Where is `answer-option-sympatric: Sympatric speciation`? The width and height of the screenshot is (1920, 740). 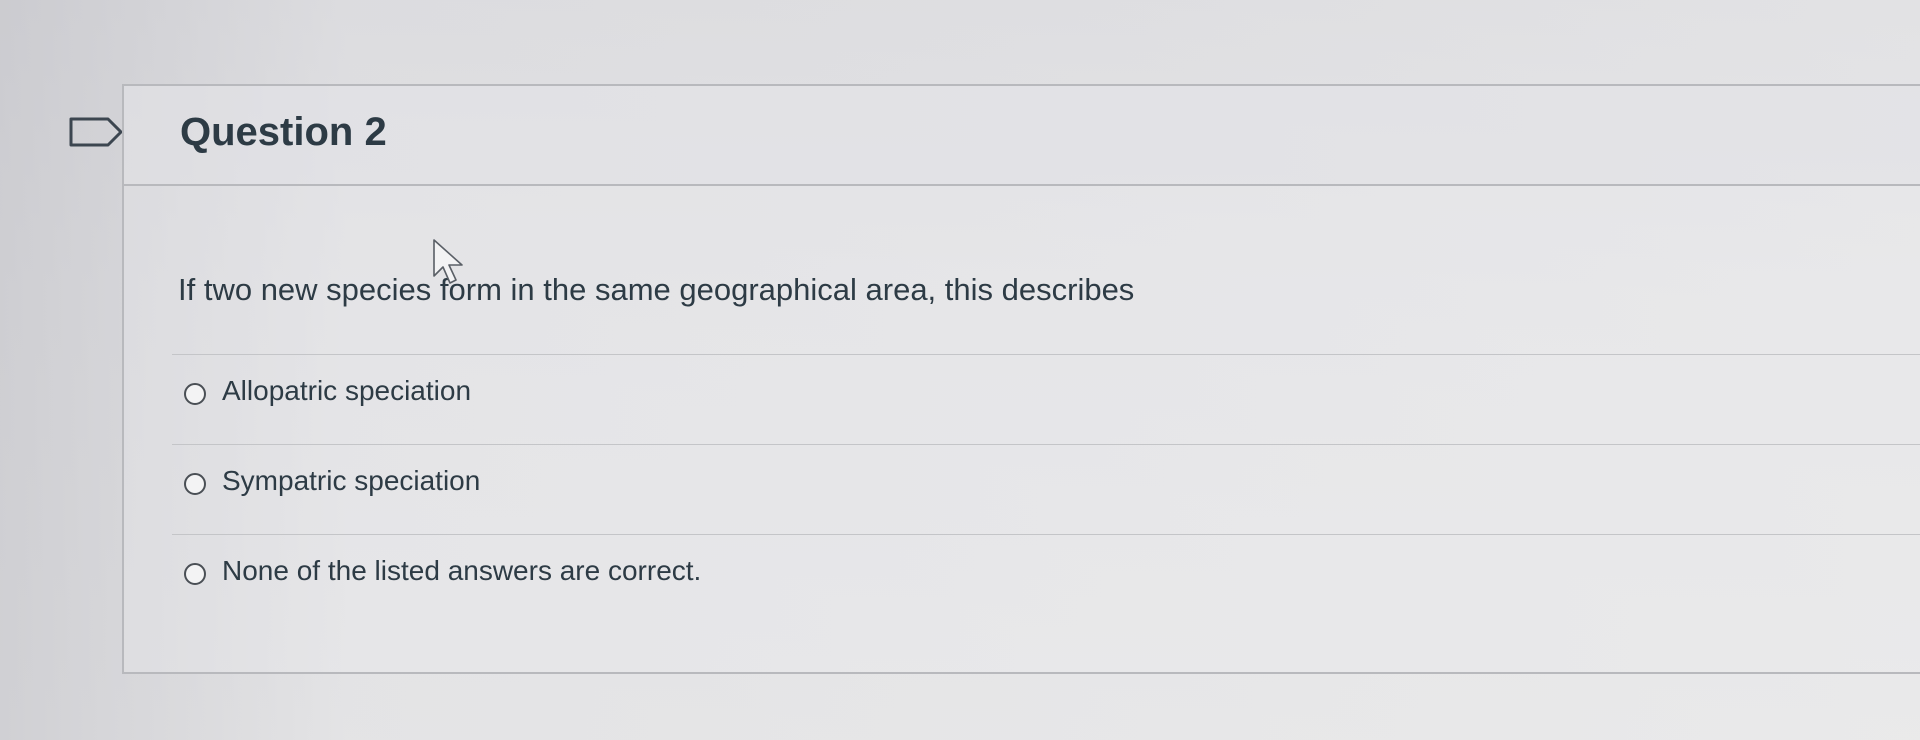 answer-option-sympatric: Sympatric speciation is located at coordinates (1046, 489).